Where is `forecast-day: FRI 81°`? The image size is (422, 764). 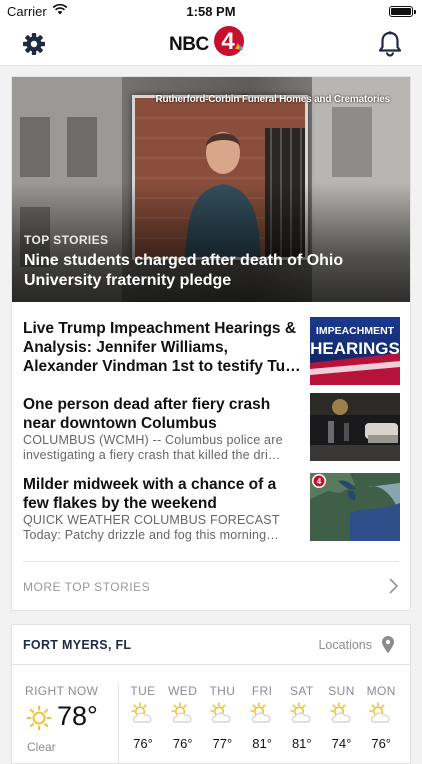
forecast-day: FRI 81° is located at coordinates (262, 717).